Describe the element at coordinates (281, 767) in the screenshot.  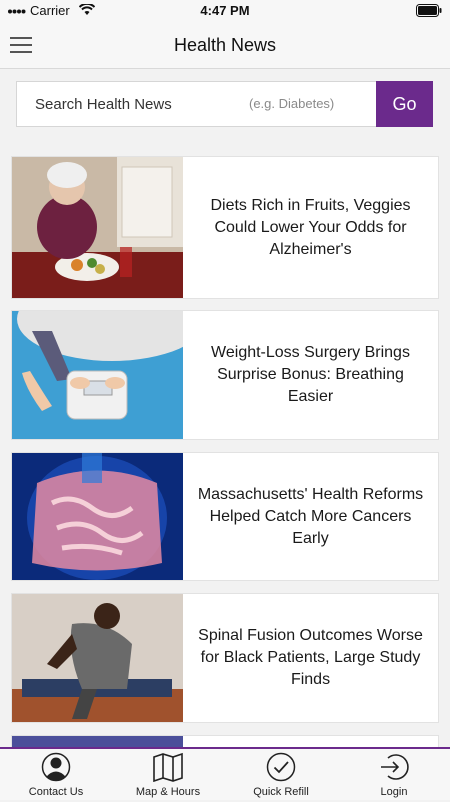
I see `check-circle-icon` at that location.